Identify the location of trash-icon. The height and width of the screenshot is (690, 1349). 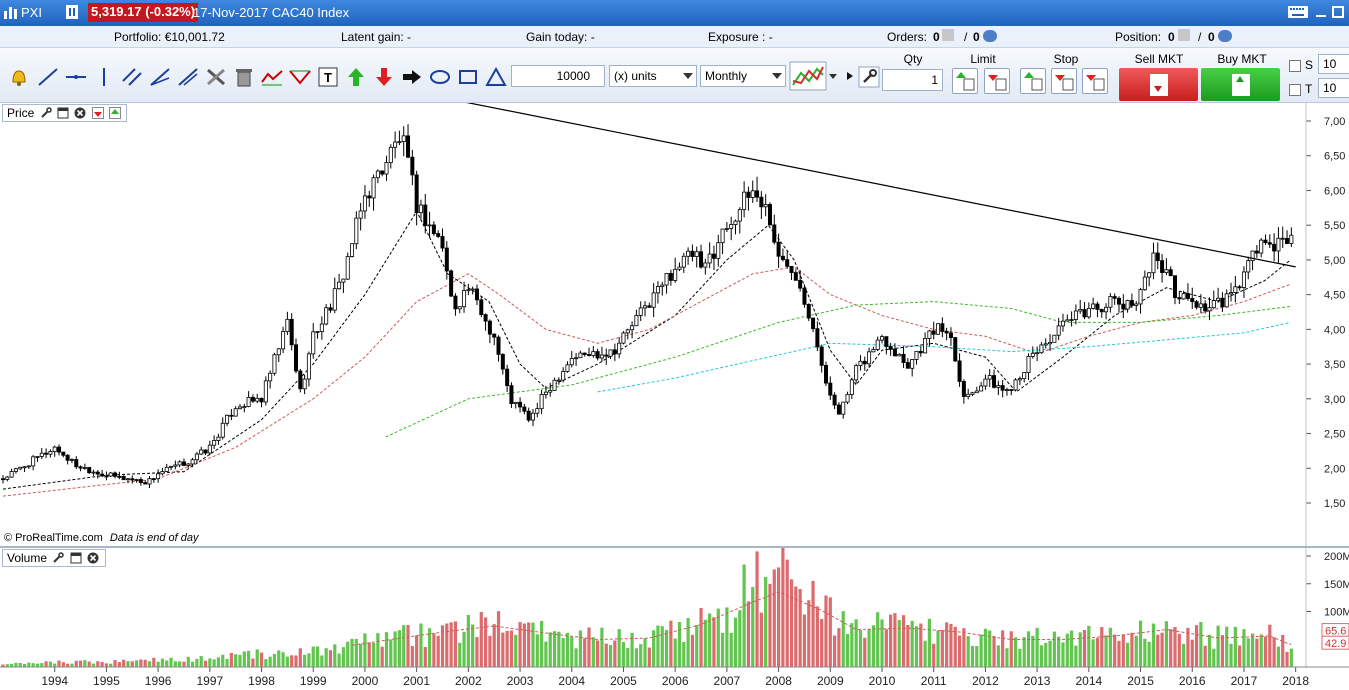
(244, 77).